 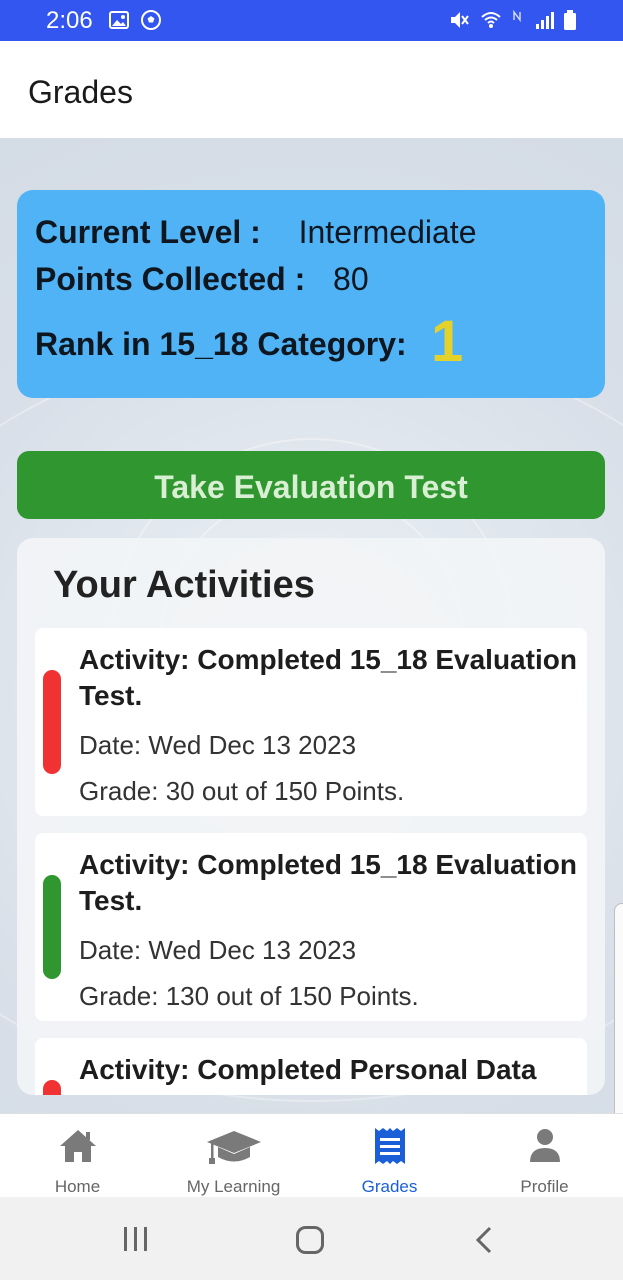 What do you see at coordinates (78, 1146) in the screenshot?
I see `home-icon` at bounding box center [78, 1146].